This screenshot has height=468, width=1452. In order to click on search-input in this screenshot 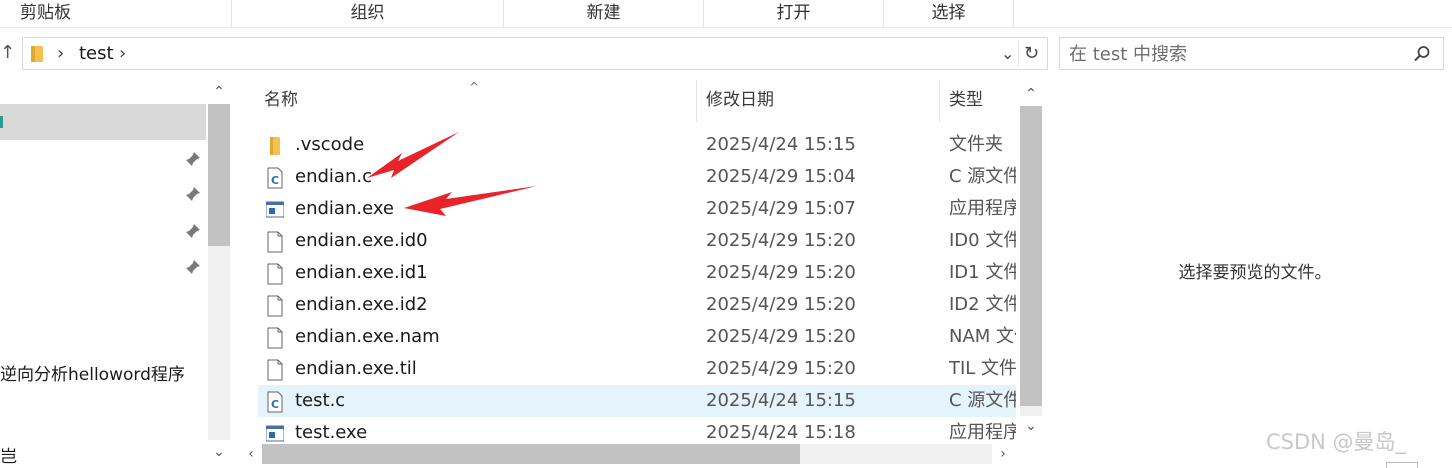, I will do `click(1234, 54)`.